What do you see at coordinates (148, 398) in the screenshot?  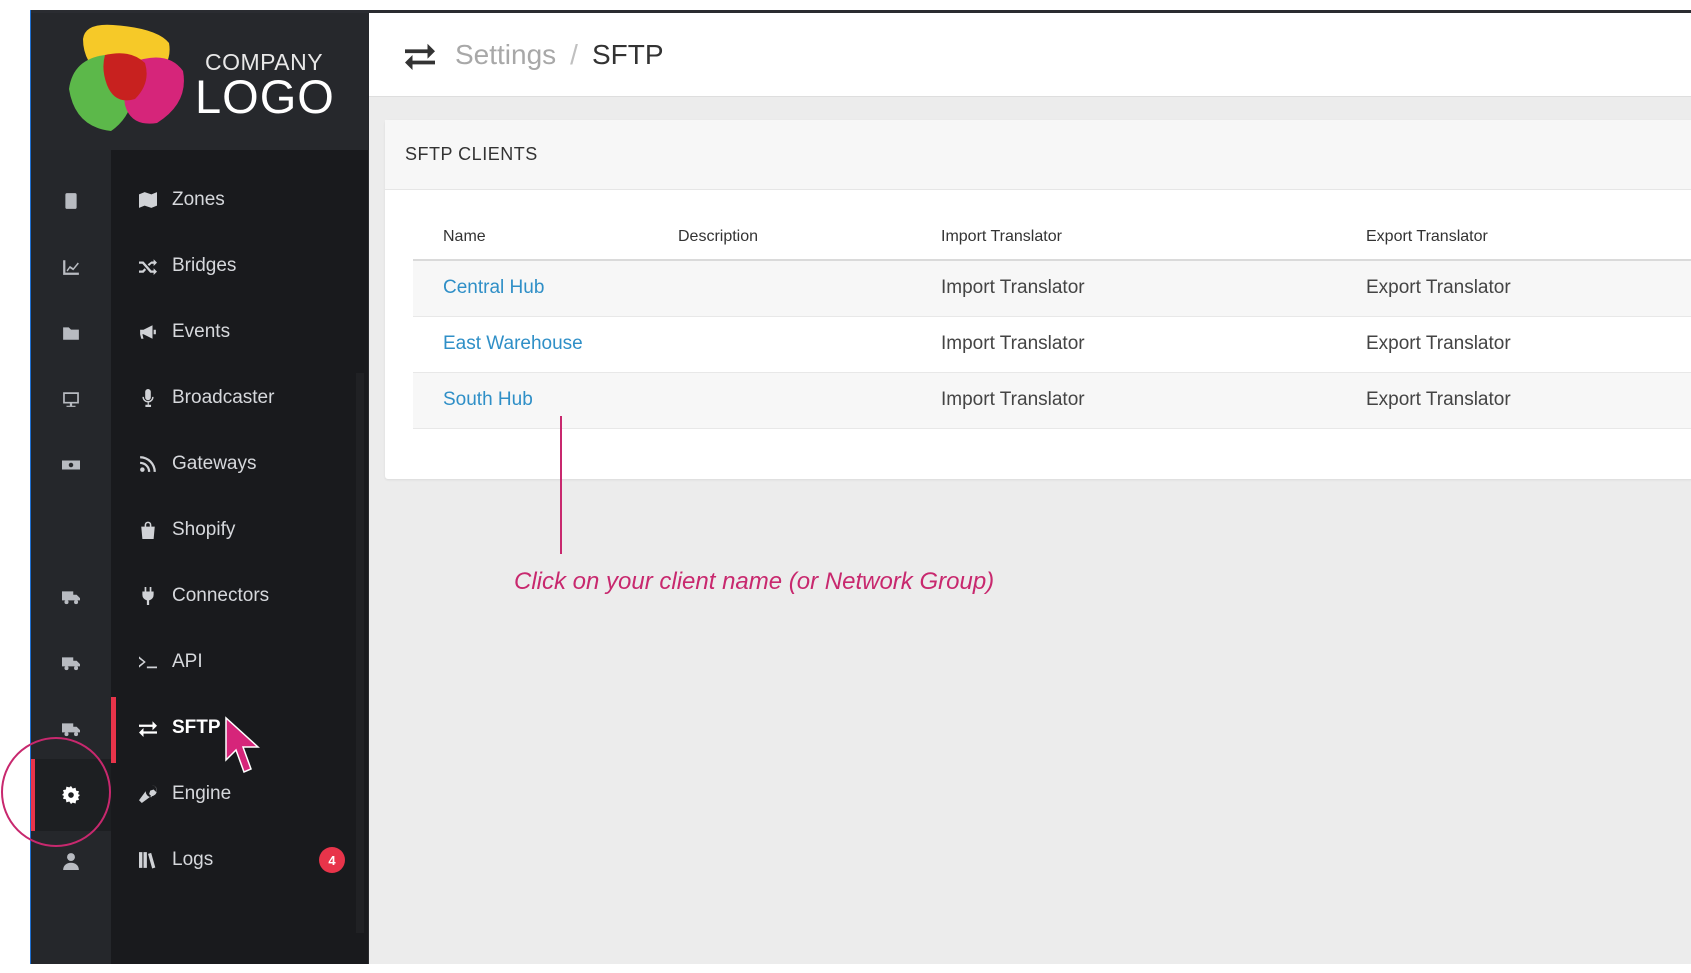 I see `microphone-icon` at bounding box center [148, 398].